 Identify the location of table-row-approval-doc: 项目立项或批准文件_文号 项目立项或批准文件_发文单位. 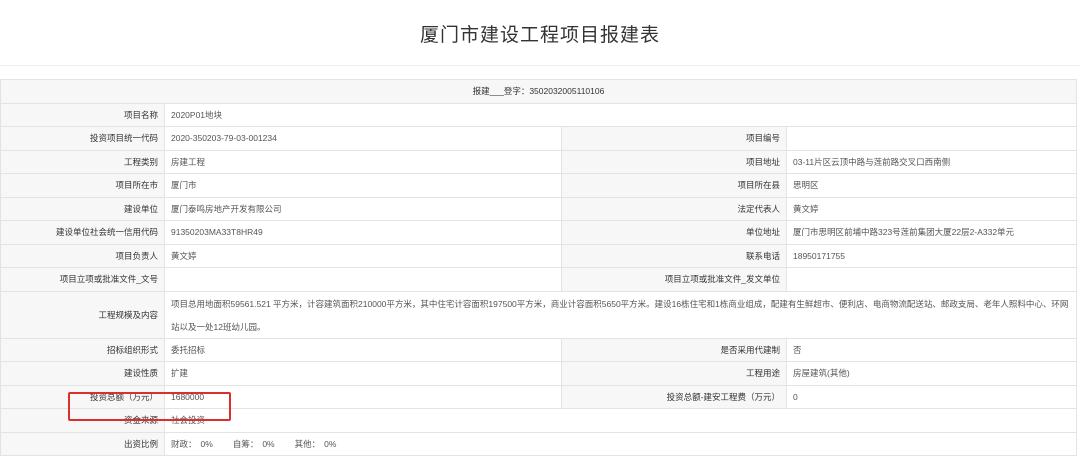
(539, 280).